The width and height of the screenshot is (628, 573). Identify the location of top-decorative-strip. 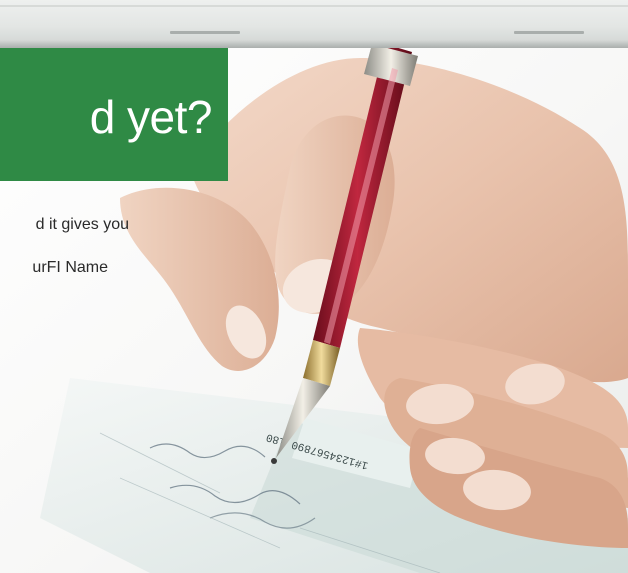
(314, 24).